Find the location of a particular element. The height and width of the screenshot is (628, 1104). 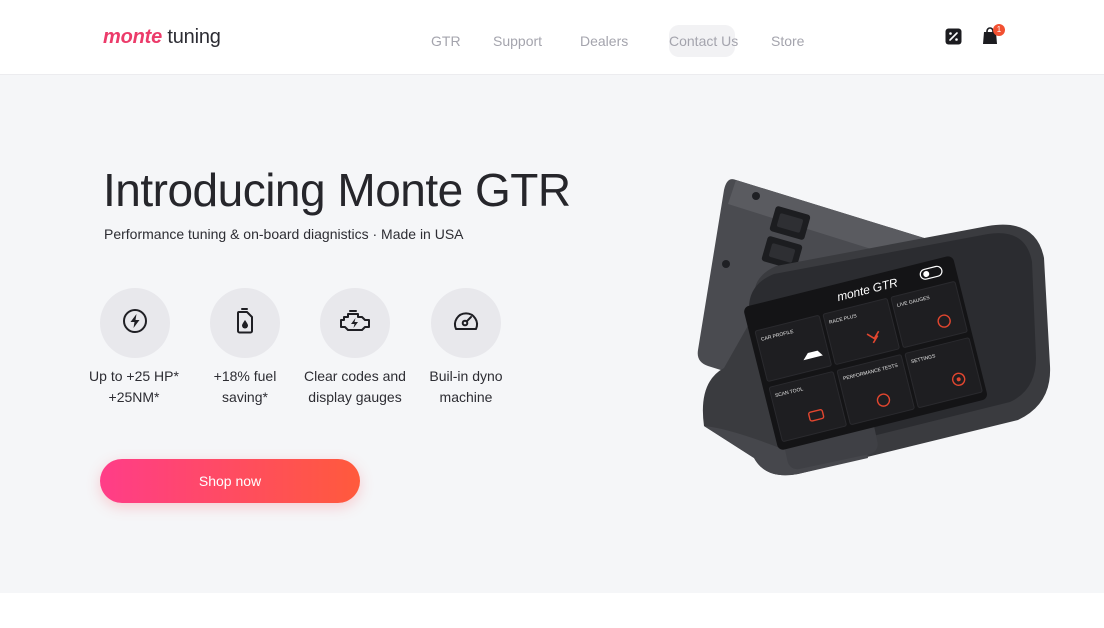

feature-fuel-label: +18% fuel saving* is located at coordinates (245, 387).